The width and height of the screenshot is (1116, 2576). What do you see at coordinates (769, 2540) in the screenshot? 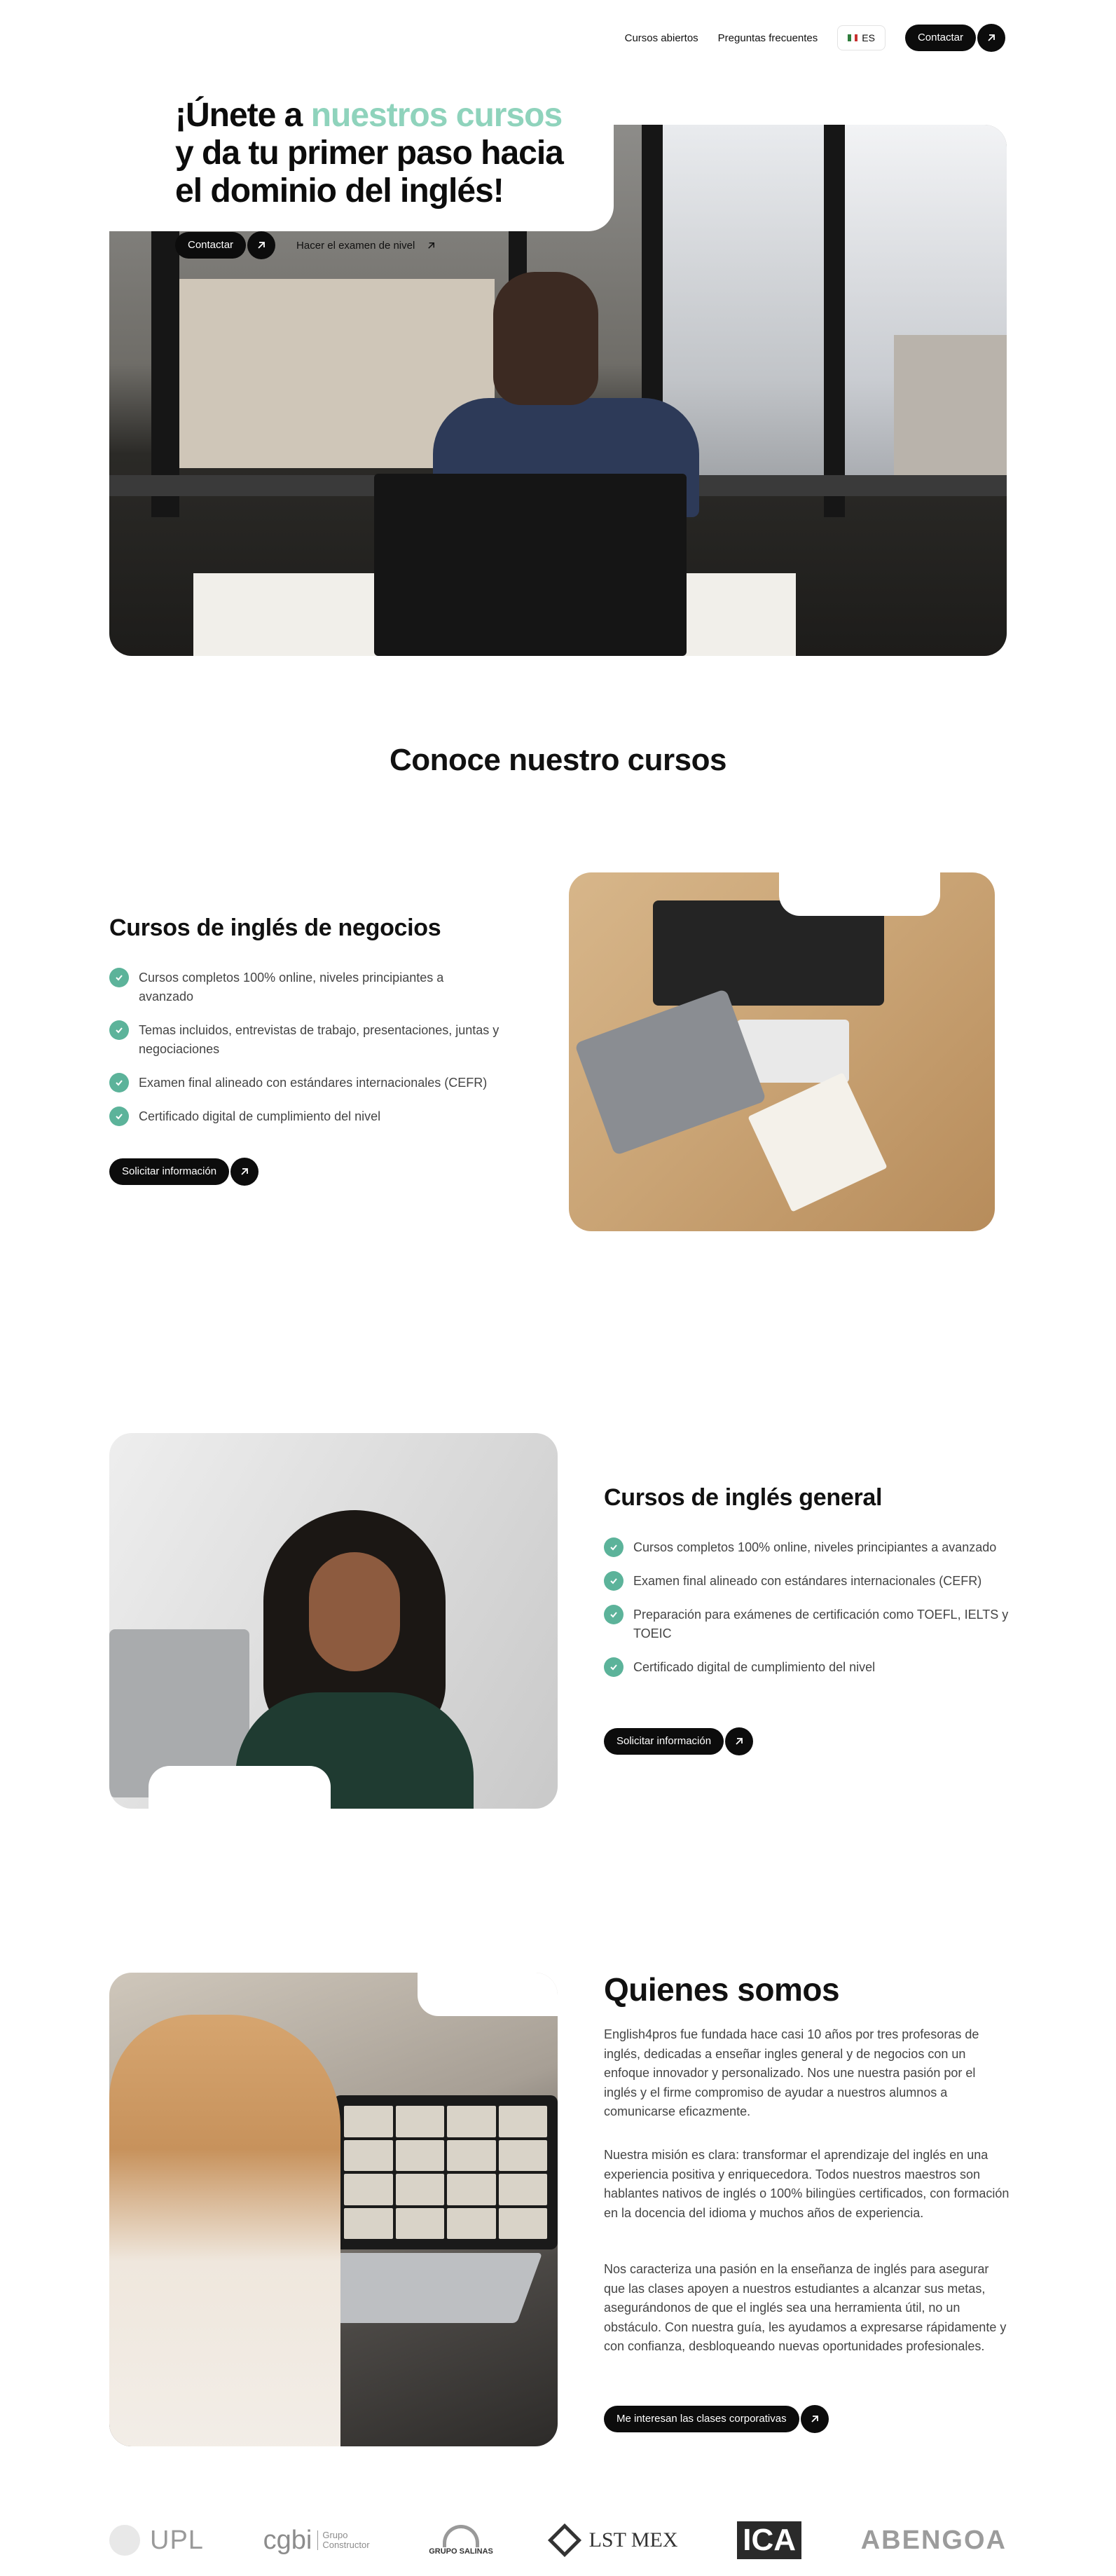
I see `logo-ica: ICA` at bounding box center [769, 2540].